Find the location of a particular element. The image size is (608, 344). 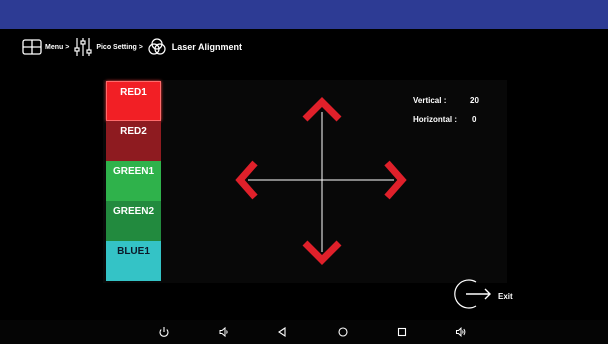

vertical-readout: Vertical : 20 is located at coordinates (453, 100).